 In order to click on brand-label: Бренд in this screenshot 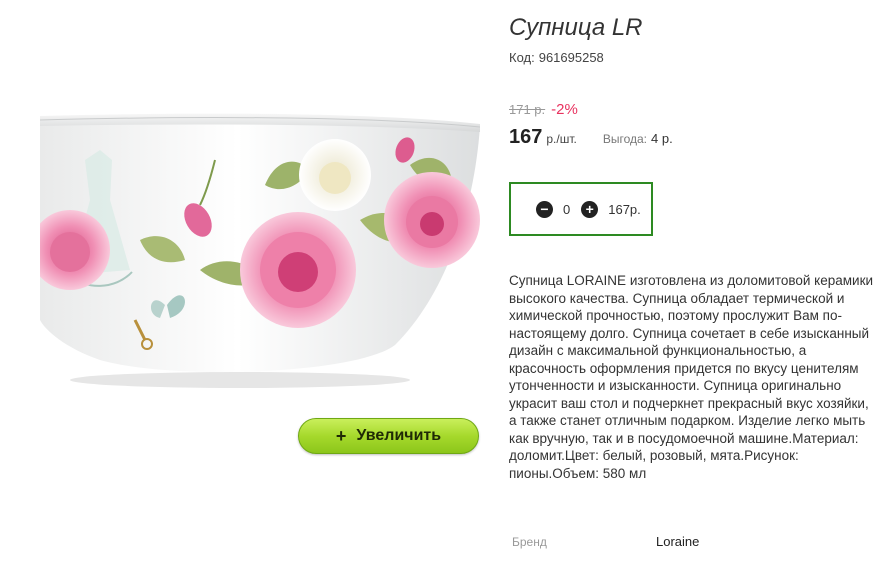, I will do `click(529, 542)`.